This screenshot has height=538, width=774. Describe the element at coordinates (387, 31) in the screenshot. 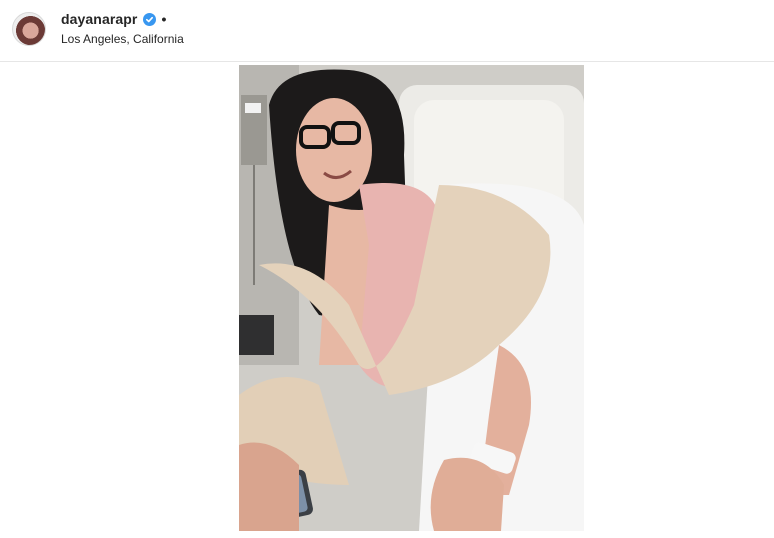

I see `post-header: dayanarapr • Los Angeles, California` at that location.